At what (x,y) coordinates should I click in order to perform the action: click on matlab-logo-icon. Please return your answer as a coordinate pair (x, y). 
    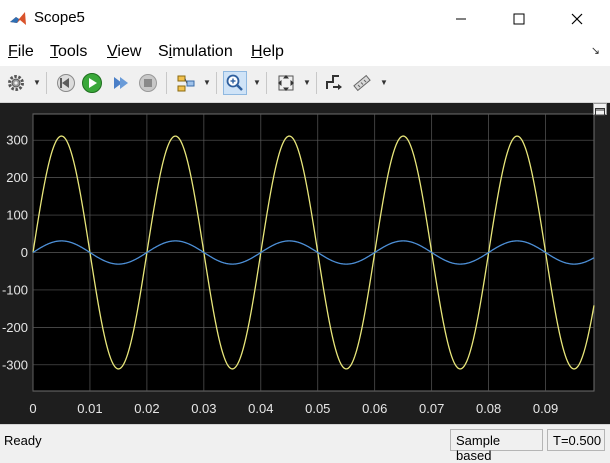
    Looking at the image, I should click on (18, 18).